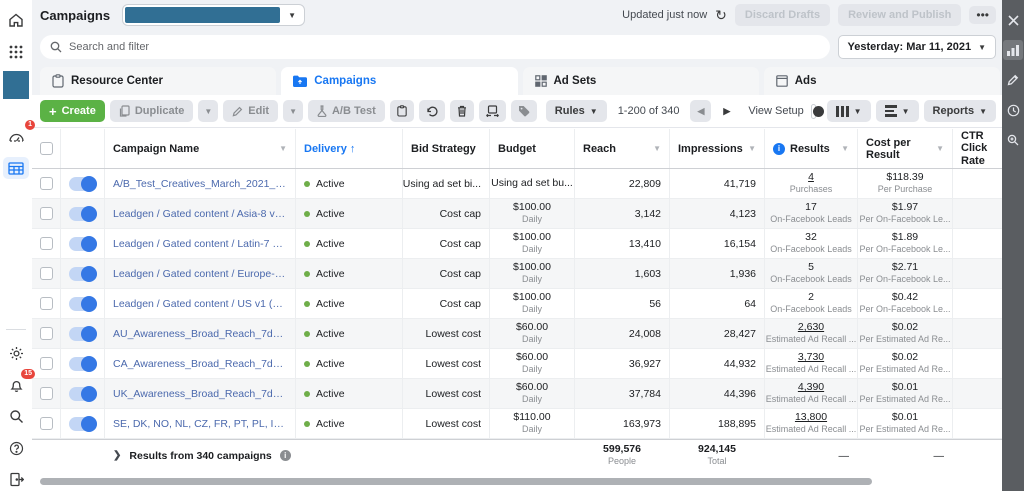  I want to click on results-value: 2,630, so click(811, 327).